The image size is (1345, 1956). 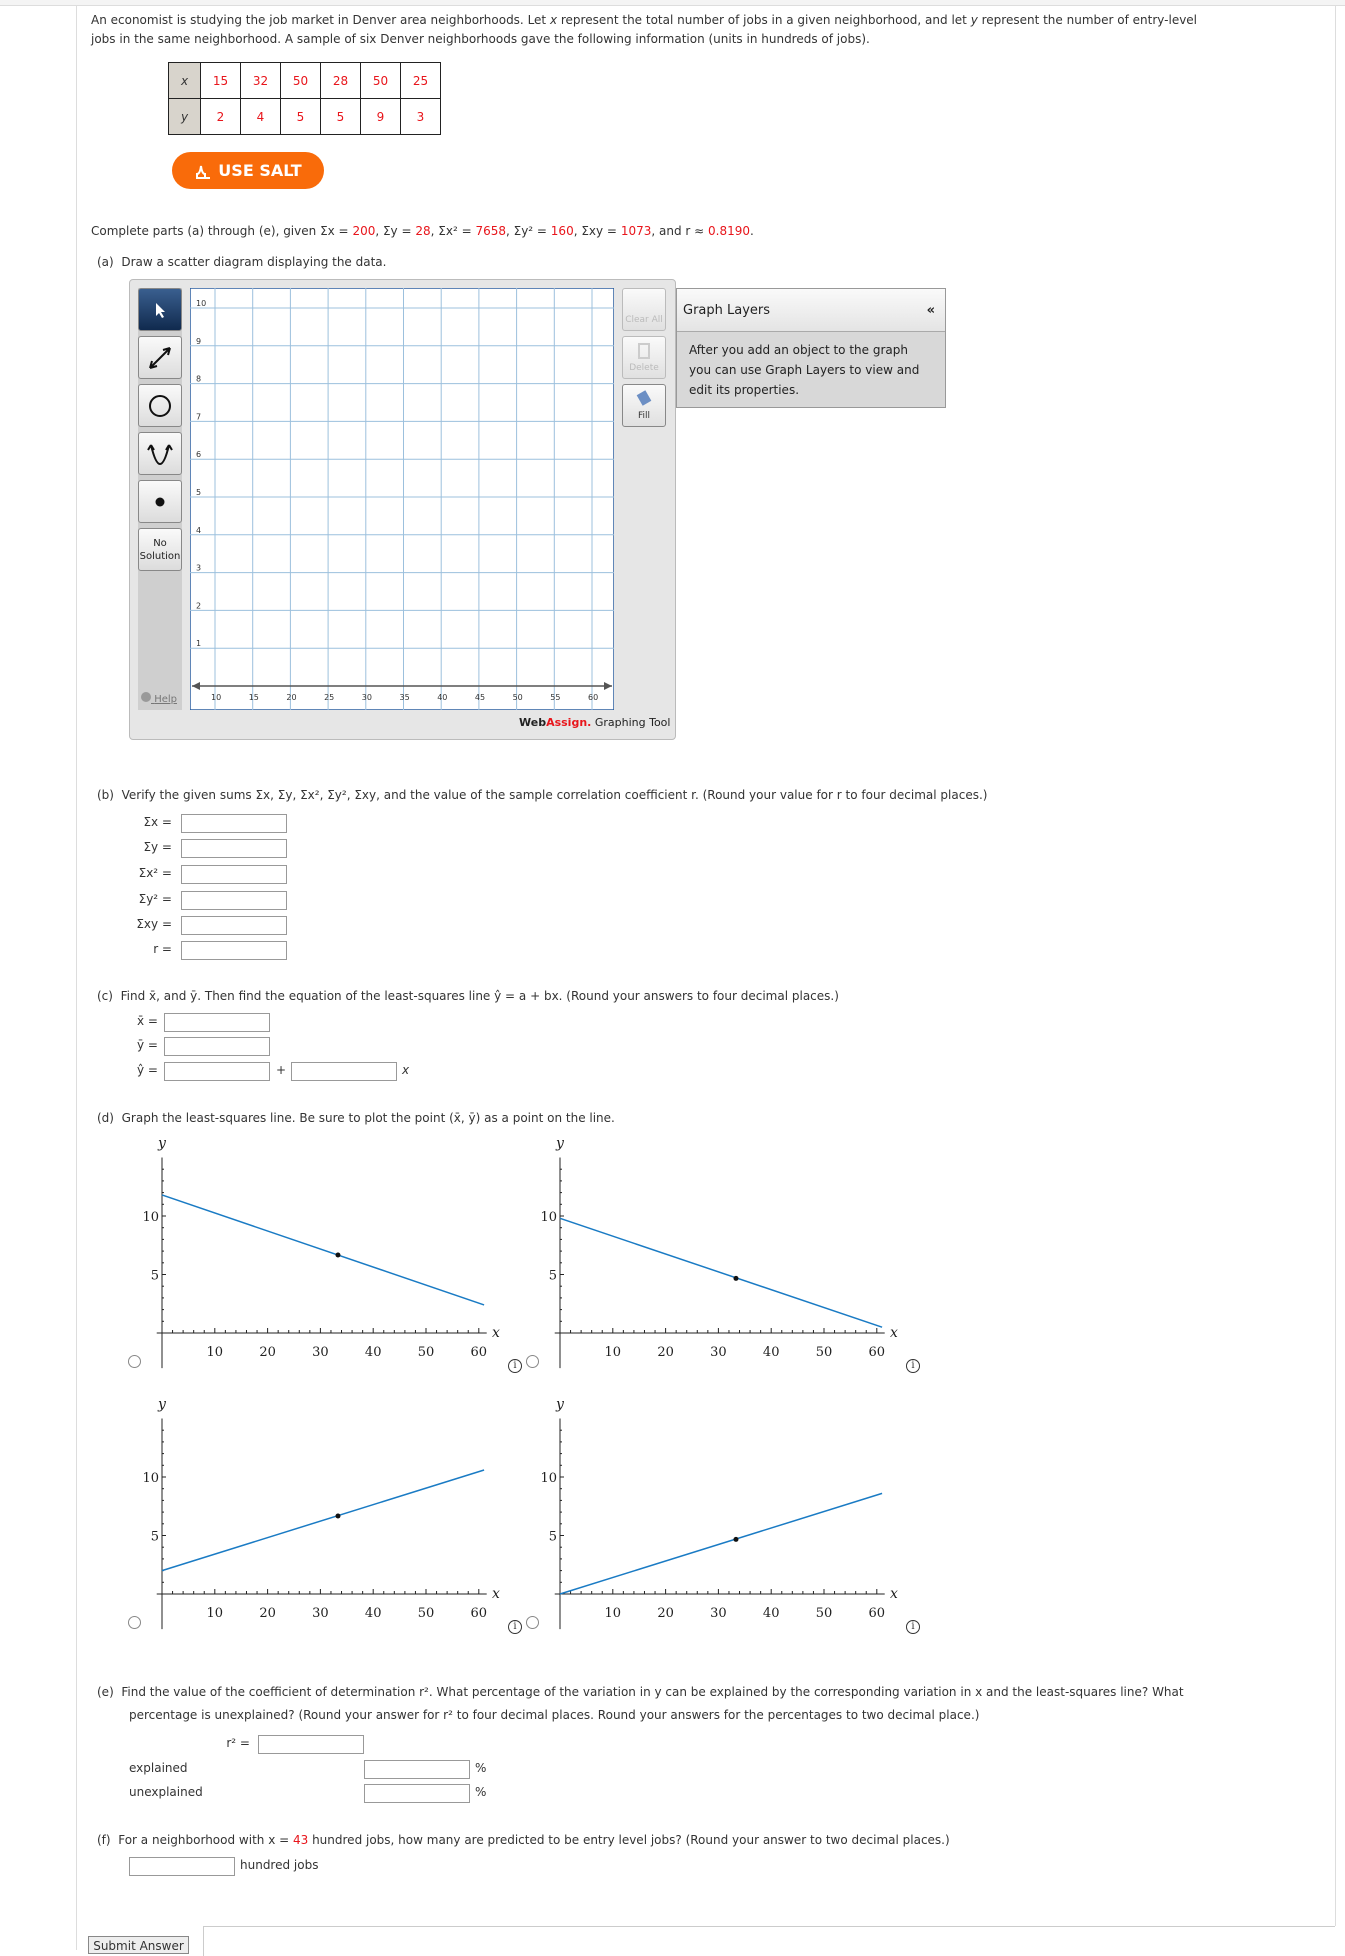 I want to click on plus-sign: +, so click(x=281, y=1070).